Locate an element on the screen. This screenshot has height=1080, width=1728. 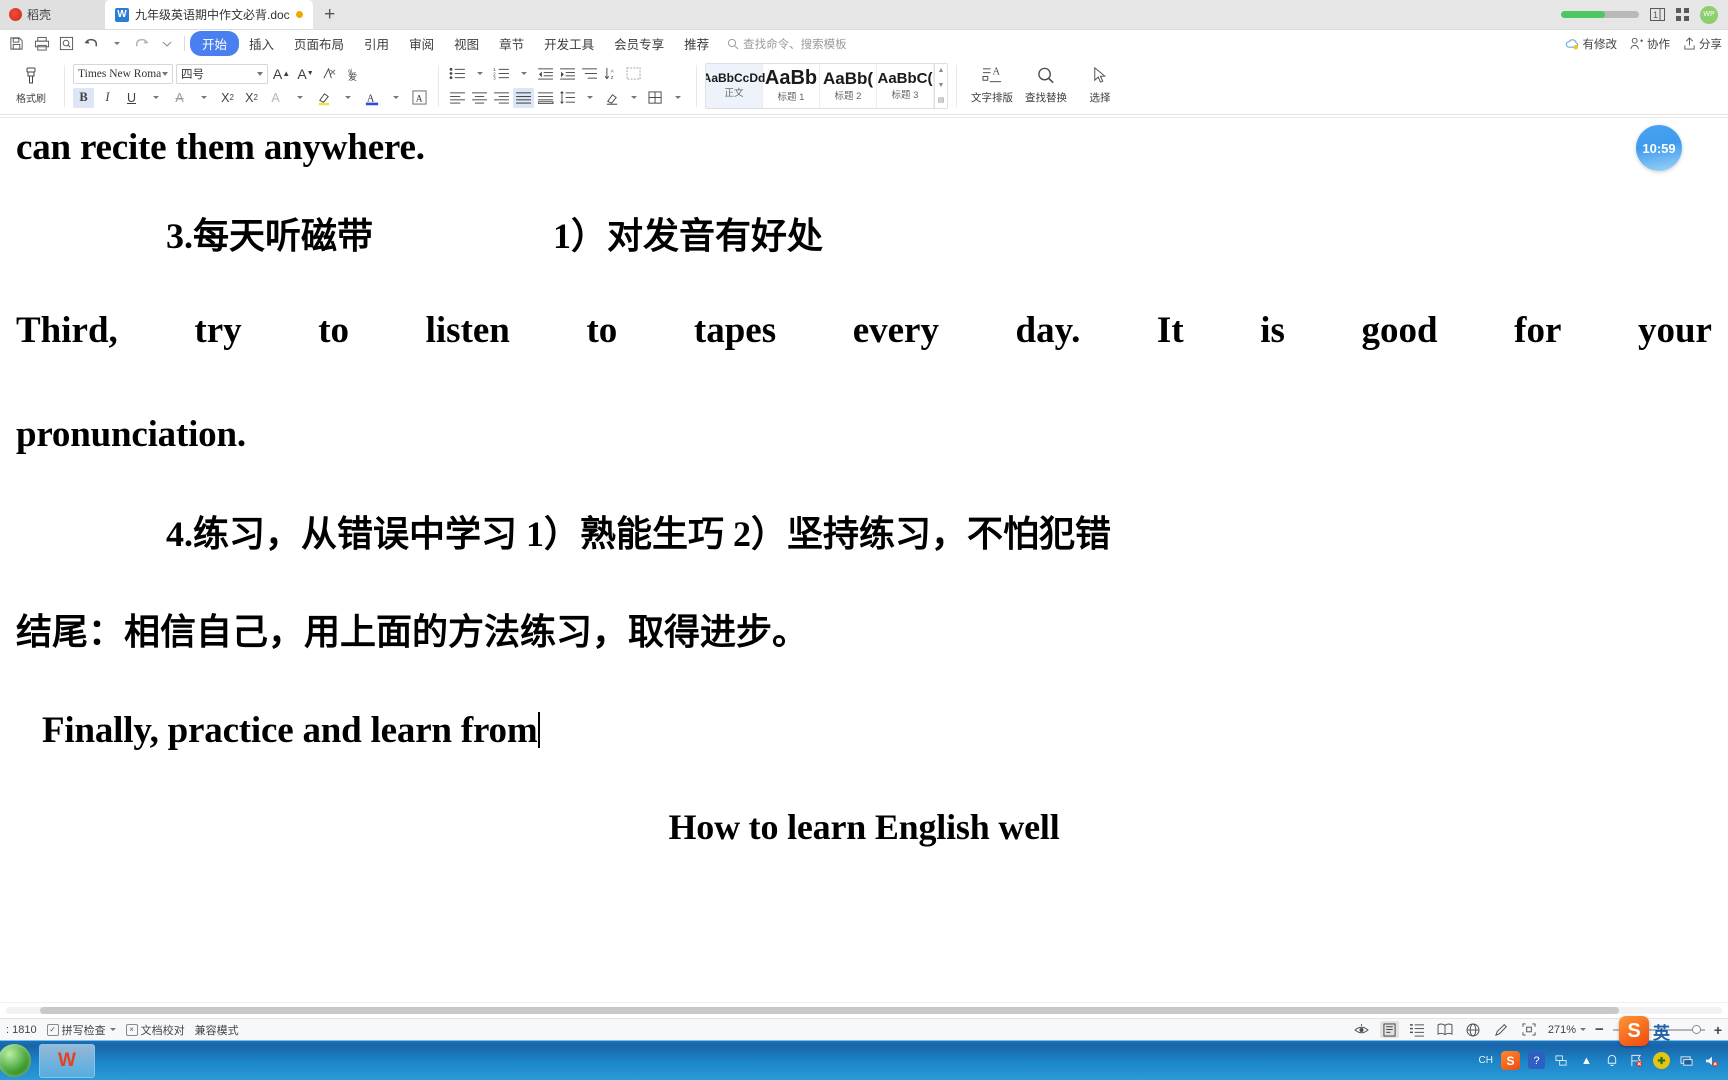
strikethrough-icon: A is located at coordinates (179, 98).